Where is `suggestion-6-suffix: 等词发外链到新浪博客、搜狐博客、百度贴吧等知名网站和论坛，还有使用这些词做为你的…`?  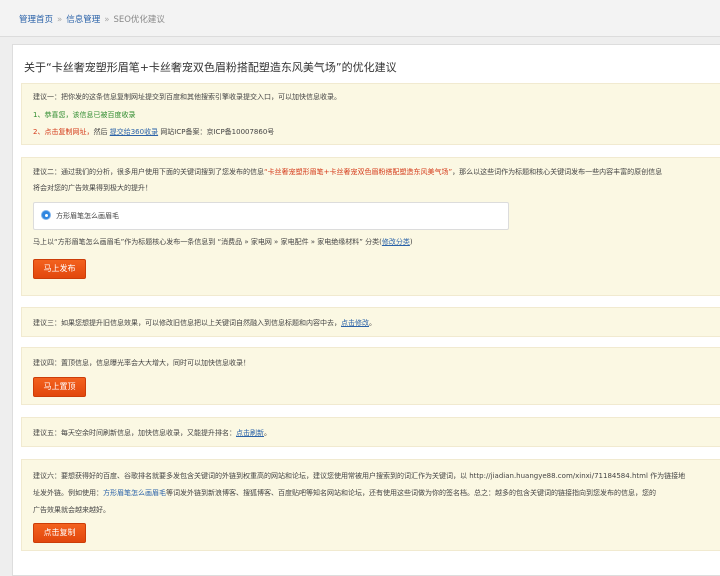 suggestion-6-suffix: 等词发外链到新浪博客、搜狐博客、百度贴吧等知名网站和论坛，还有使用这些词做为你的… is located at coordinates (411, 493).